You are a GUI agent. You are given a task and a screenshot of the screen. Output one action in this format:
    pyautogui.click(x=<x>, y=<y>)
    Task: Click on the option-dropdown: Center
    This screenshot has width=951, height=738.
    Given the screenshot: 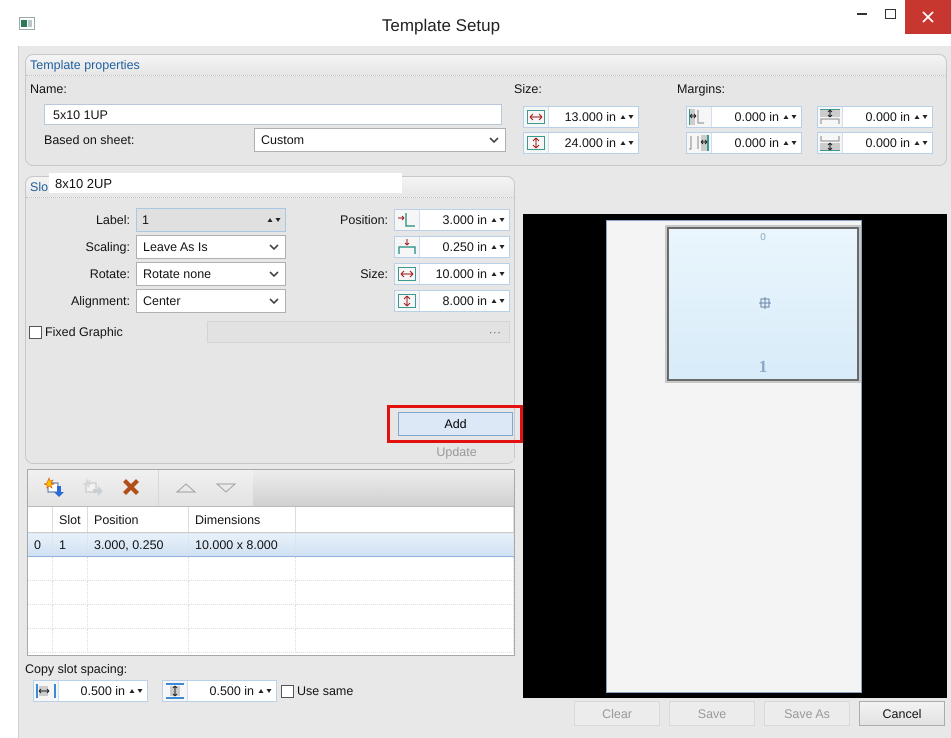 What is the action you would take?
    pyautogui.click(x=211, y=301)
    